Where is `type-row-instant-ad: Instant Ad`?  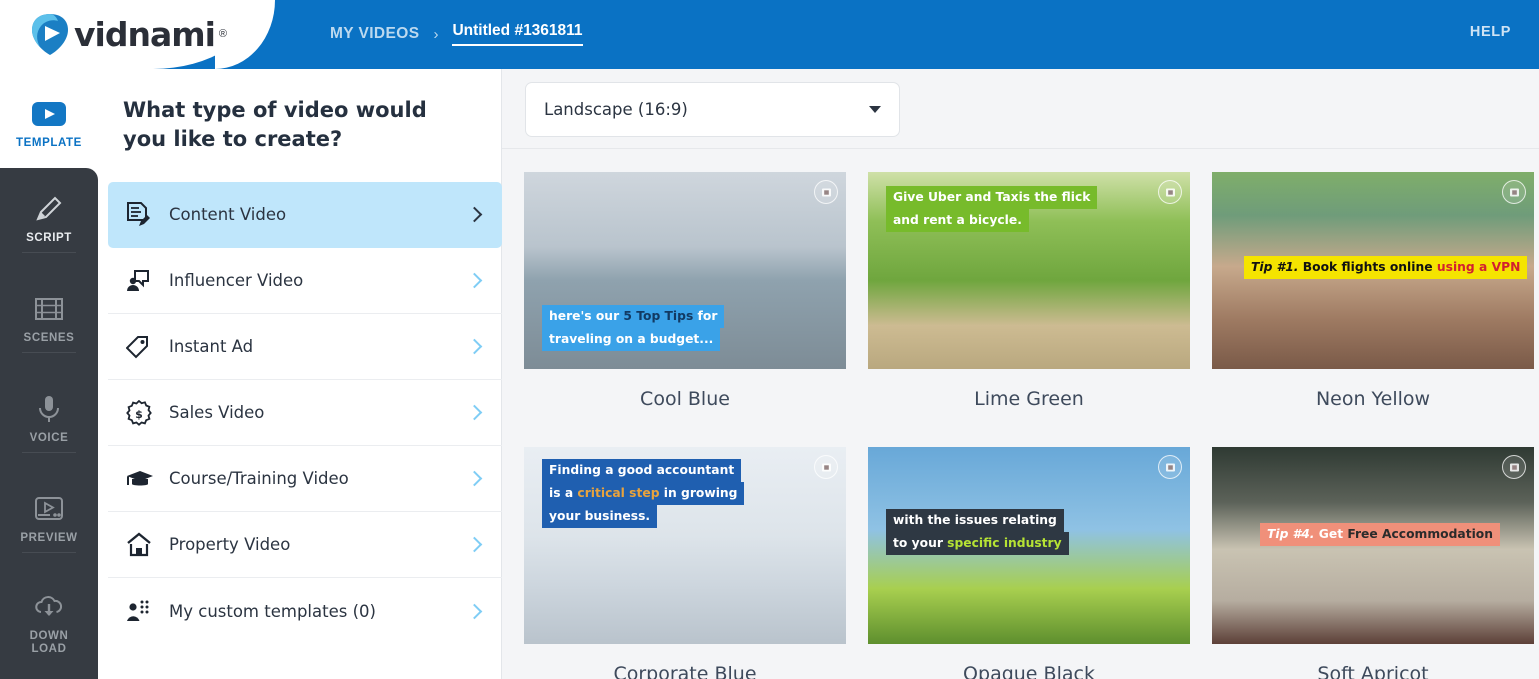 type-row-instant-ad: Instant Ad is located at coordinates (305, 347).